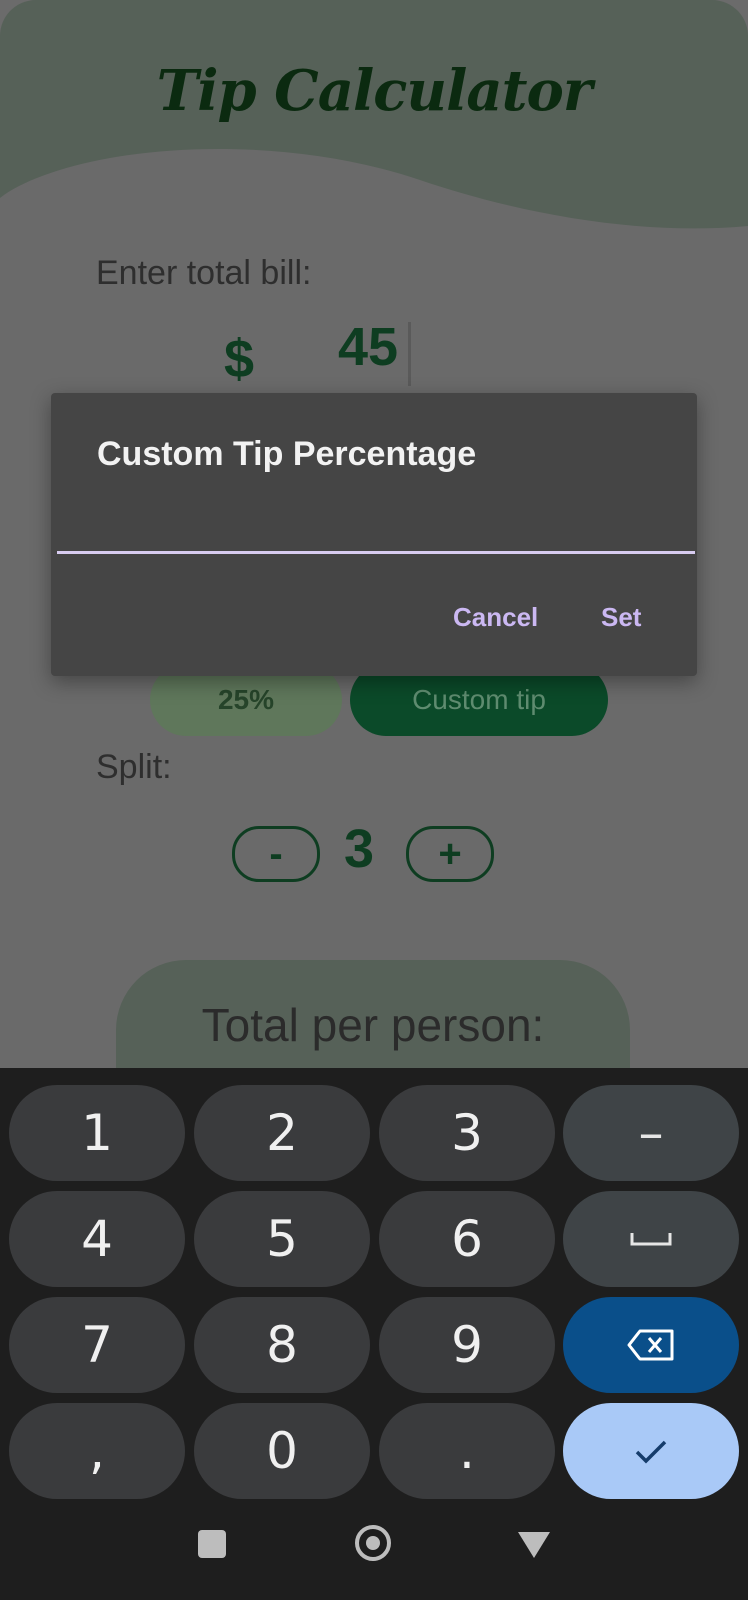 The width and height of the screenshot is (748, 1600). I want to click on checkmark-icon, so click(651, 1452).